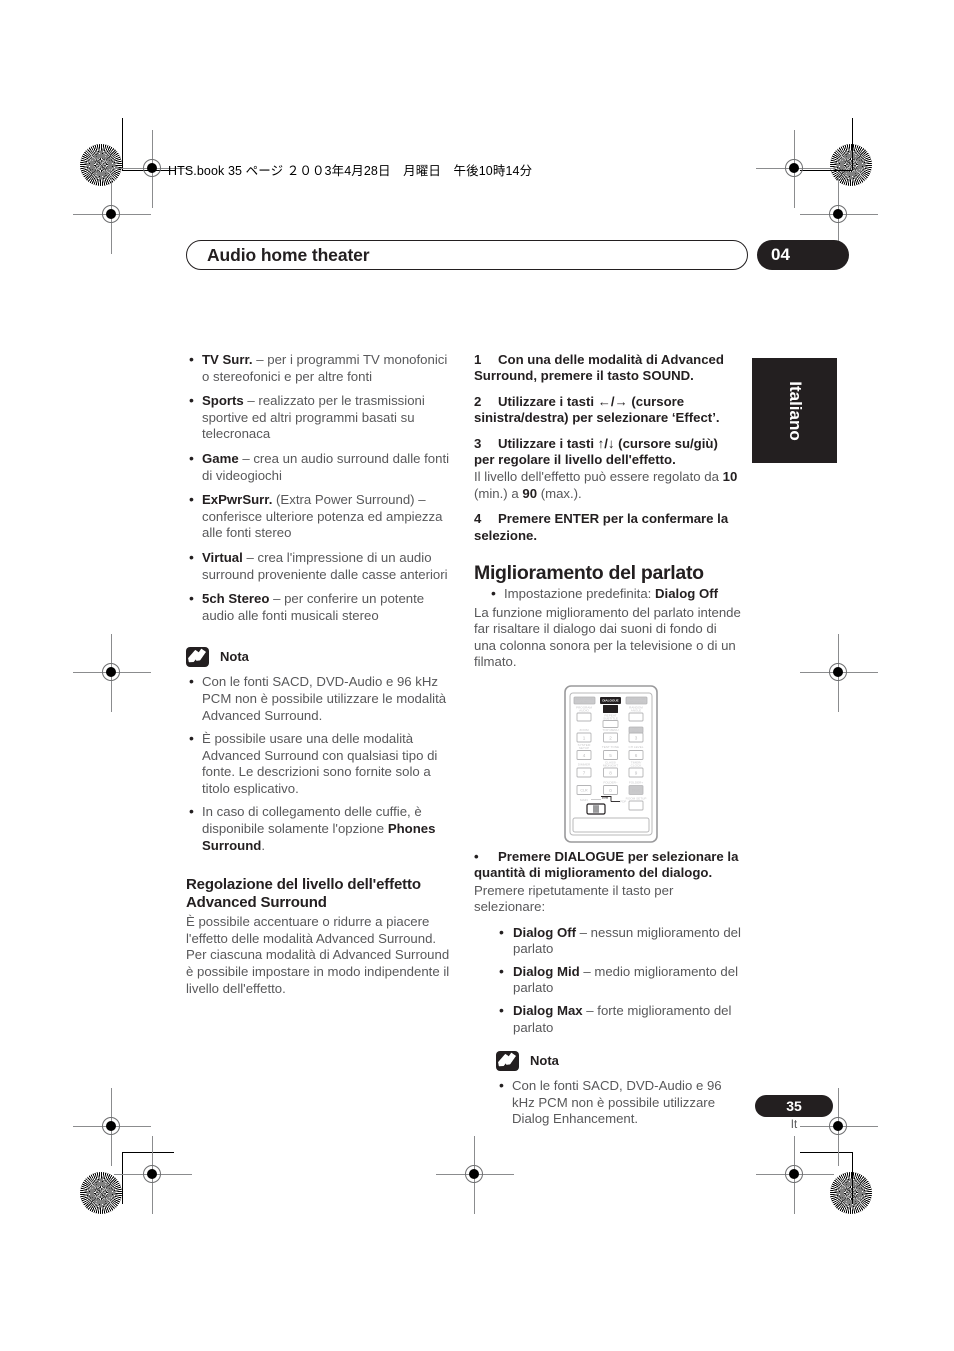  I want to click on svg-text: 9, so click(636, 773).